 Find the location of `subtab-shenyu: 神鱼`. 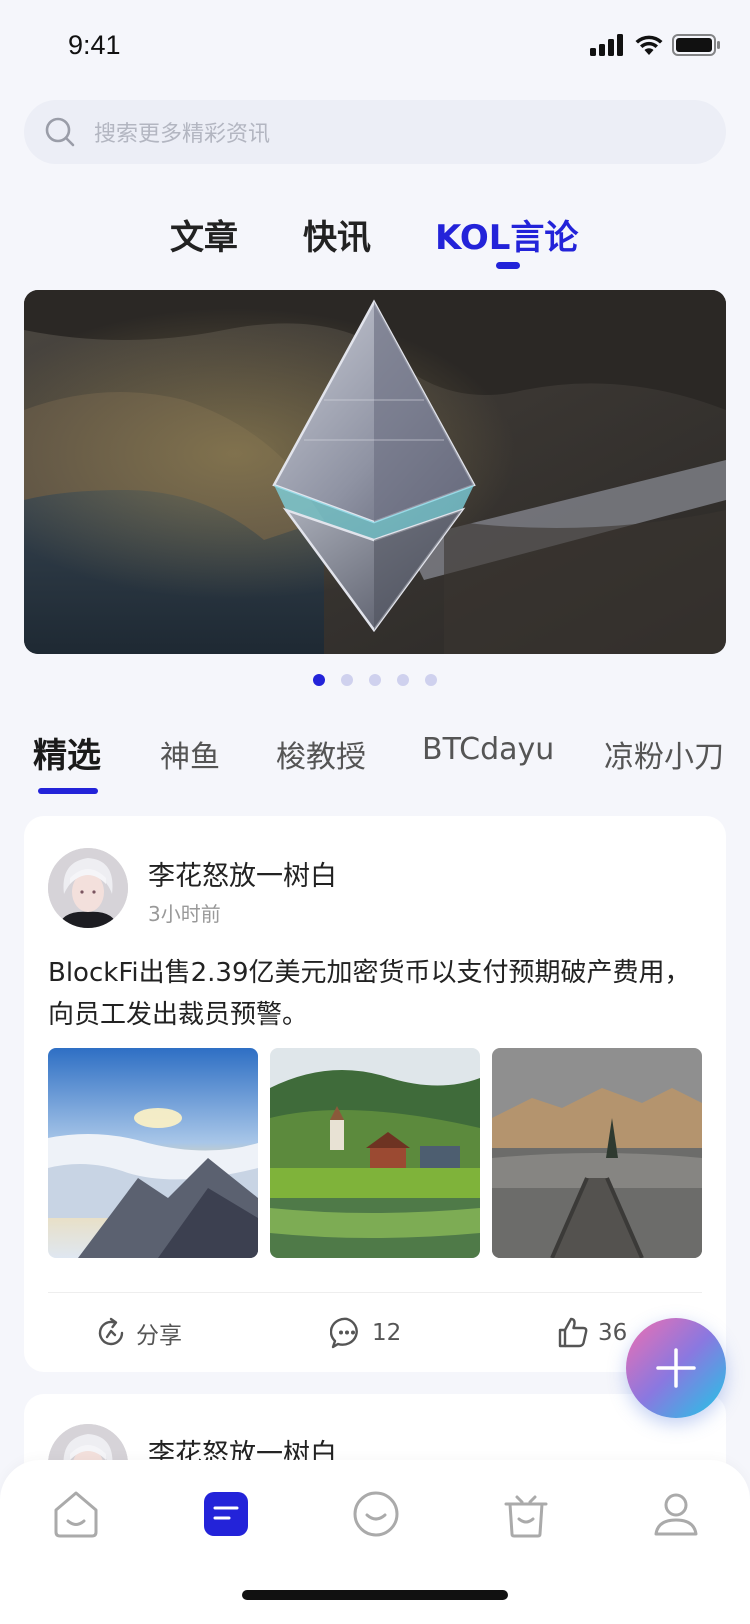

subtab-shenyu: 神鱼 is located at coordinates (190, 754).